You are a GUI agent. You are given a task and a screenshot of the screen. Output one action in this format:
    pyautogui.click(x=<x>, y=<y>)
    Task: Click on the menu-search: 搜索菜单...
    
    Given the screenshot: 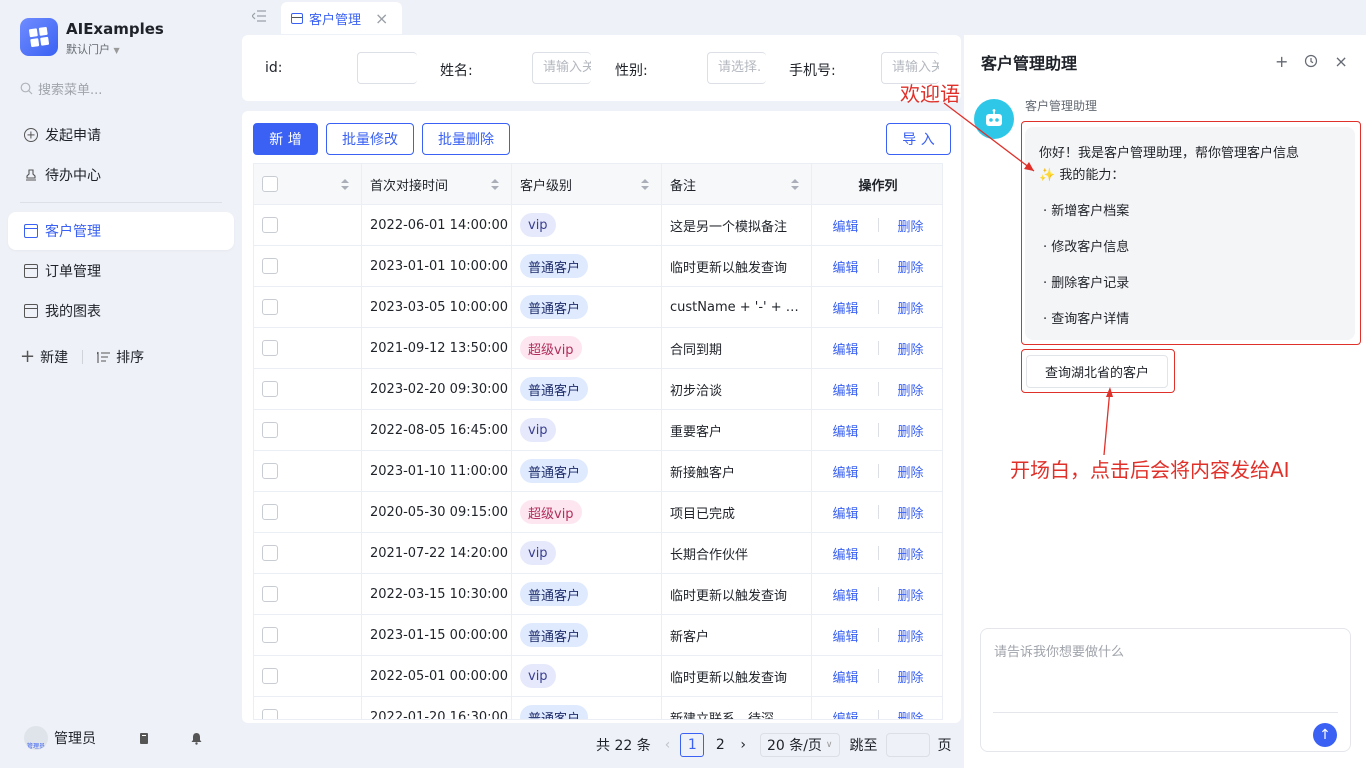 What is the action you would take?
    pyautogui.click(x=61, y=88)
    